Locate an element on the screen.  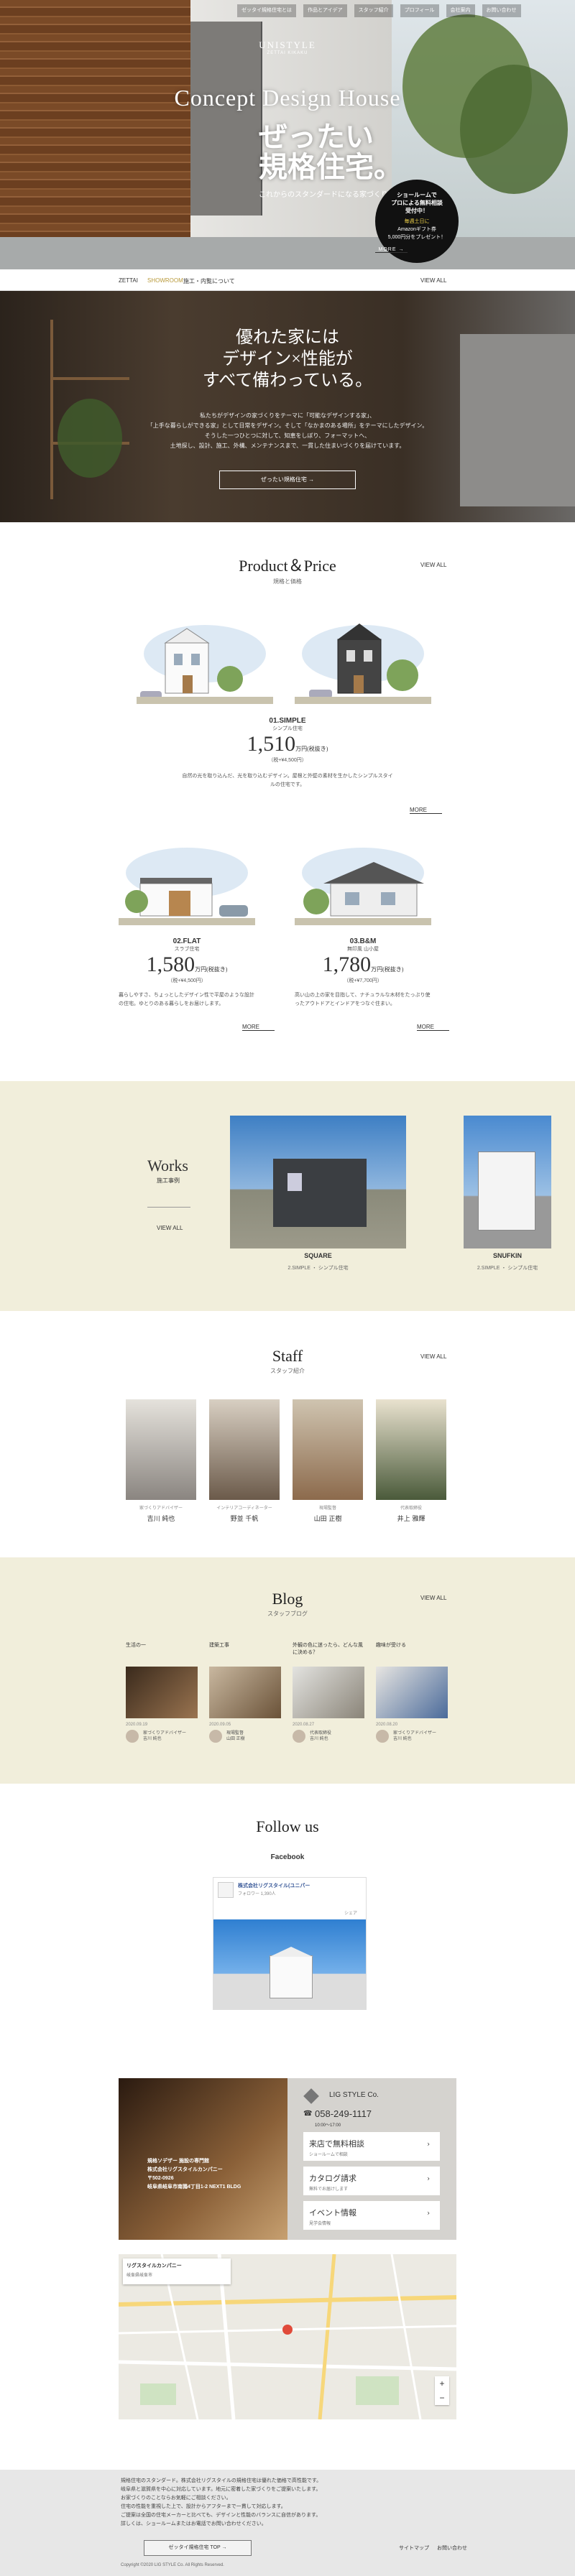
map-info-card: リグスタイルカンパニー 岐阜県岐阜市 is located at coordinates (177, 2271).